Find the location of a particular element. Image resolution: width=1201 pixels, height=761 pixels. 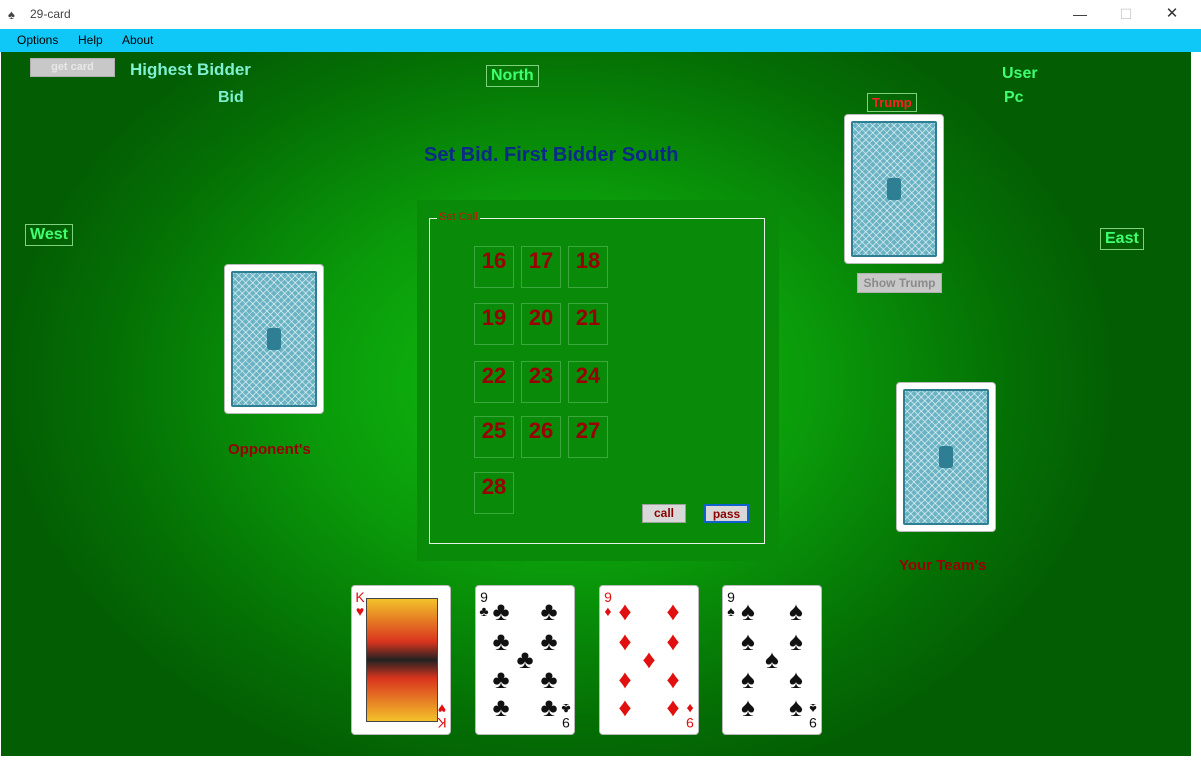

title-bar: ♠ 29-card — ☐ ✕ is located at coordinates (600, 15).